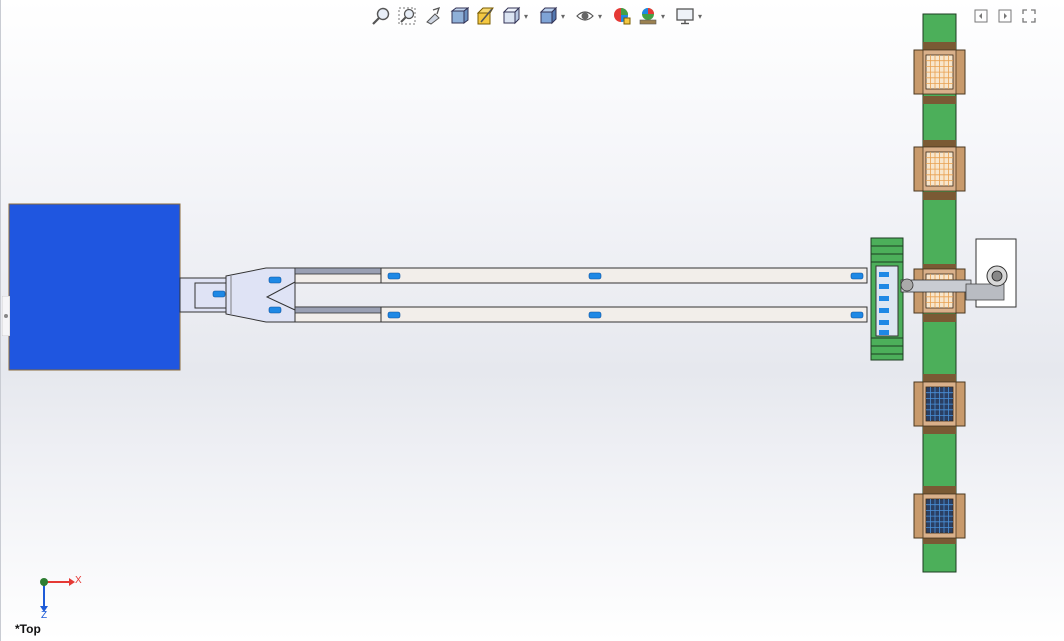 The width and height of the screenshot is (1064, 641). Describe the element at coordinates (581, 314) in the screenshot. I see `rail-lower` at that location.